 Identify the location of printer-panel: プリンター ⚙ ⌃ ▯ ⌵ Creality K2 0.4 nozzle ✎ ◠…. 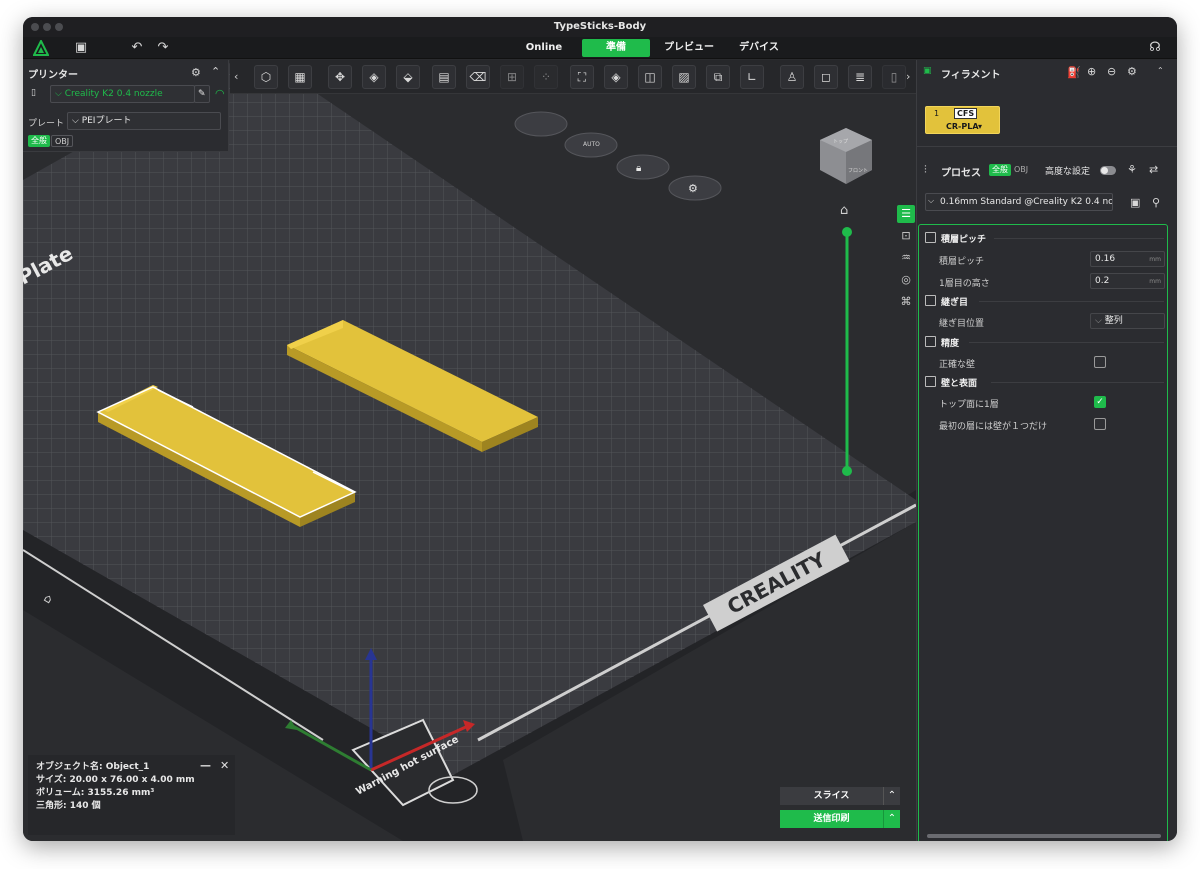
(126, 106).